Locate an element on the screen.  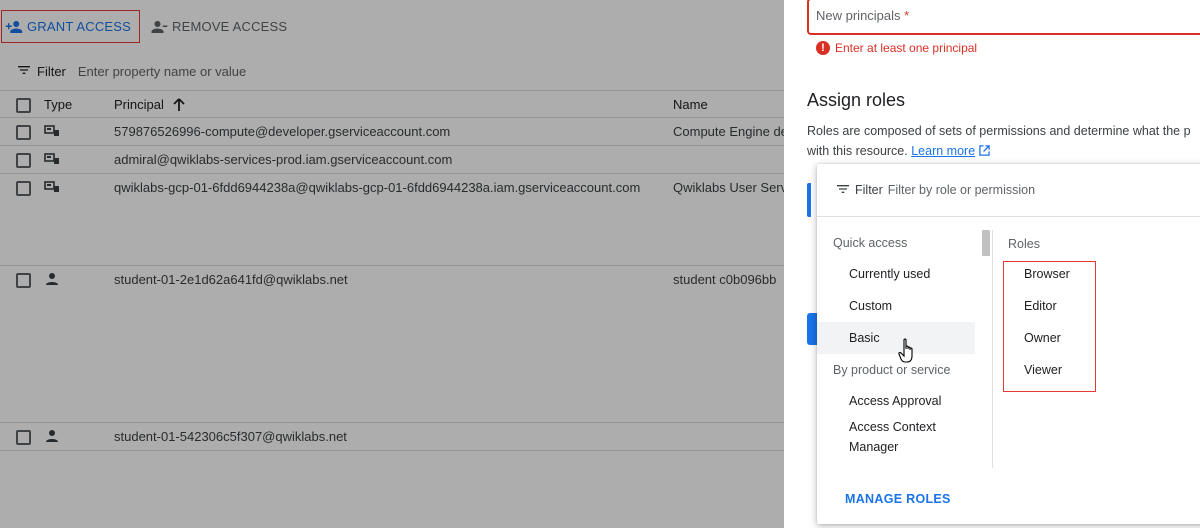
error-icon: ! is located at coordinates (823, 48).